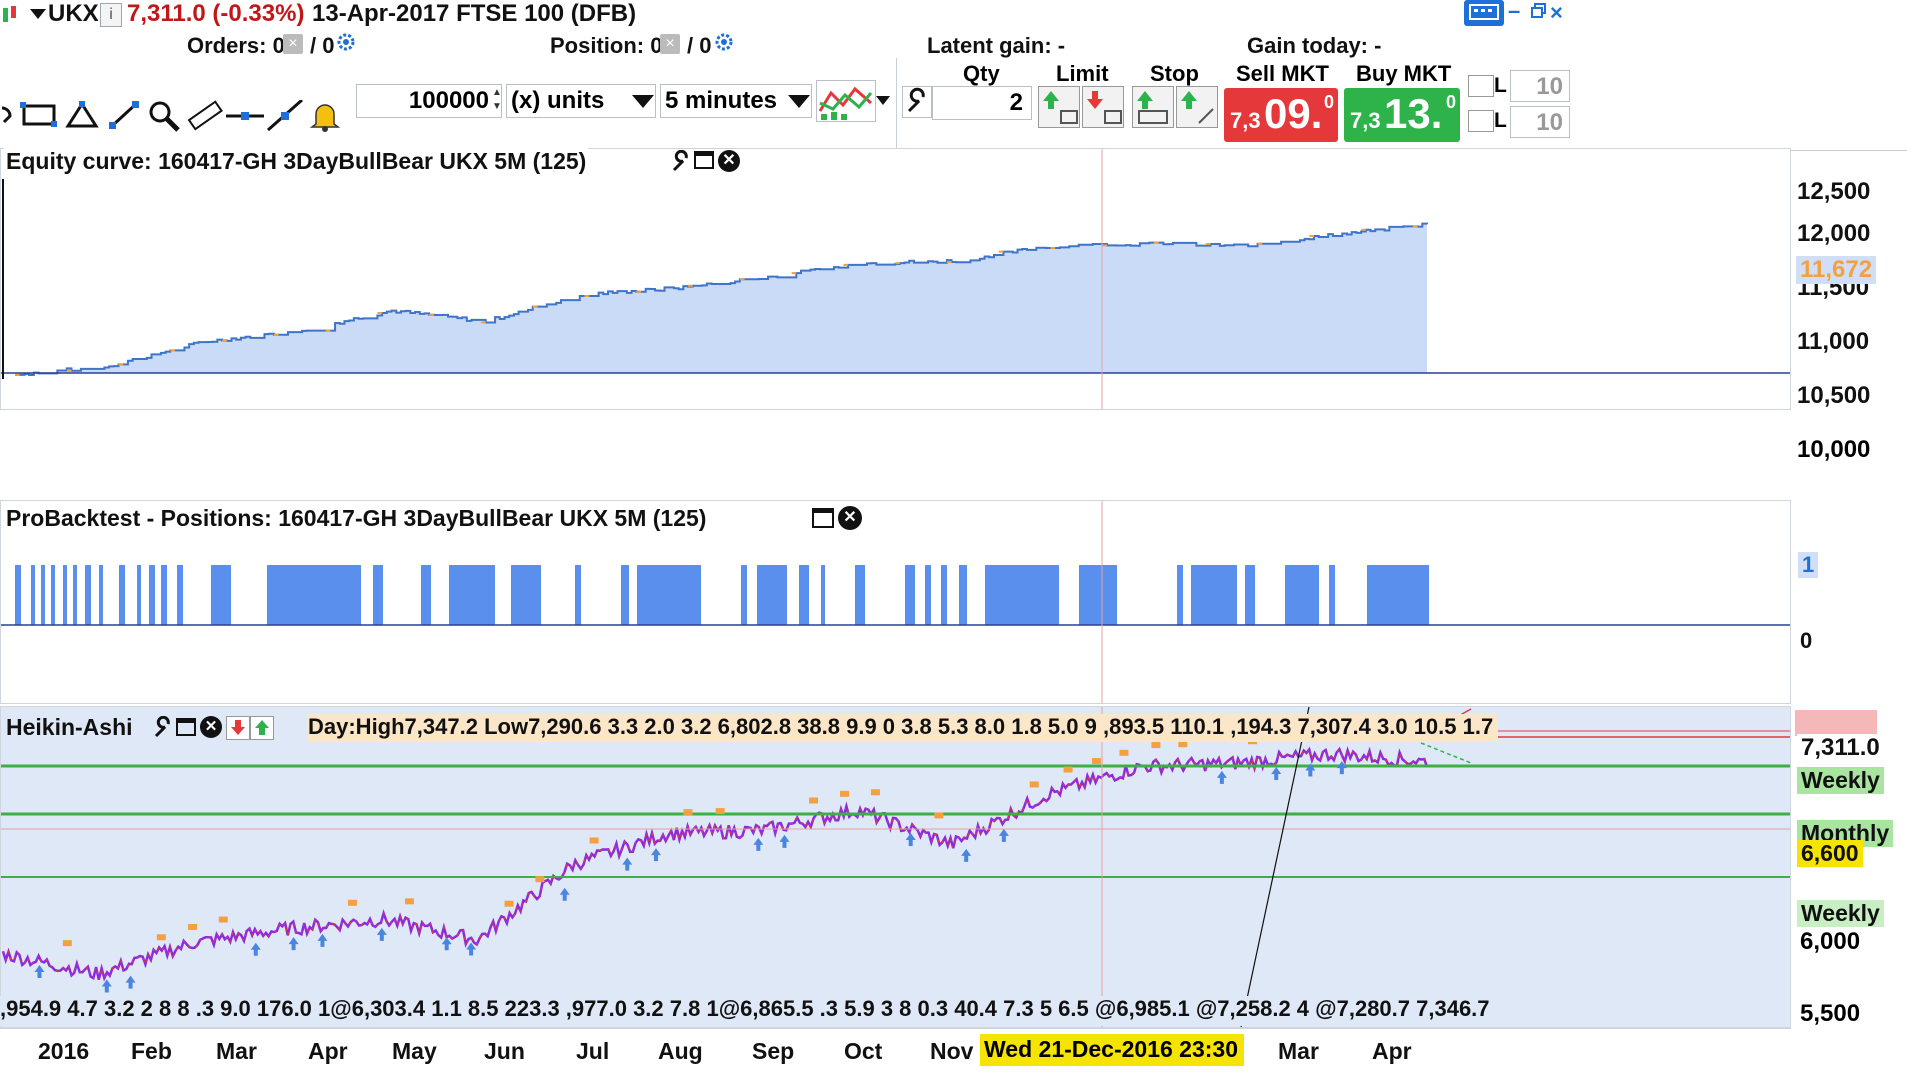 The height and width of the screenshot is (1077, 1907). Describe the element at coordinates (1539, 11) in the screenshot. I see `restore-icon` at that location.